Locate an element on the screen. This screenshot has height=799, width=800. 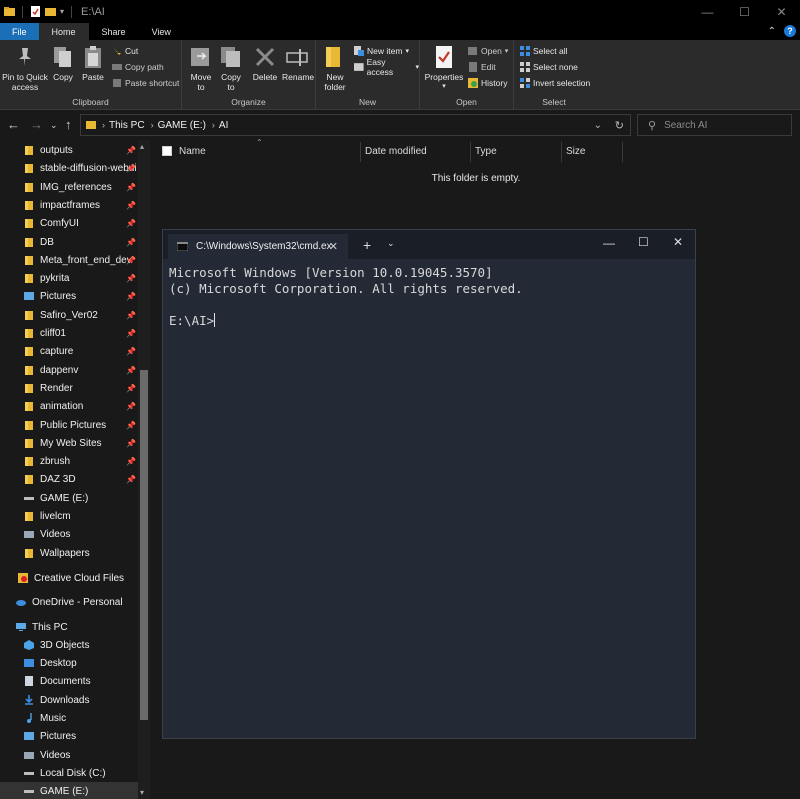
properties-icon is located at coordinates (35, 11).